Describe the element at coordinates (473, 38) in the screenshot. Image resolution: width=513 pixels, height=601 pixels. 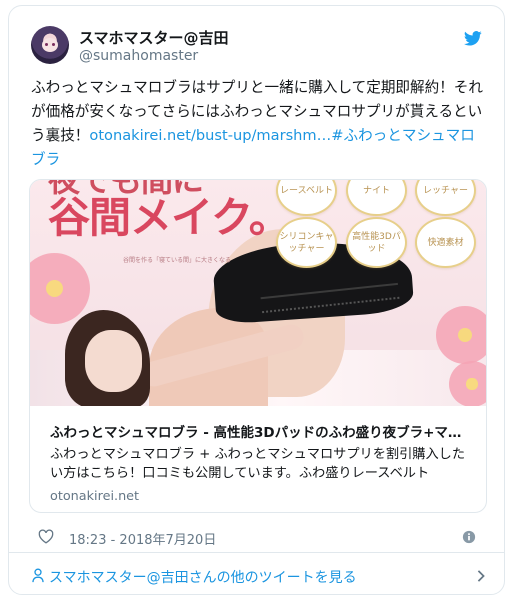
I see `twitter-bird-icon` at that location.